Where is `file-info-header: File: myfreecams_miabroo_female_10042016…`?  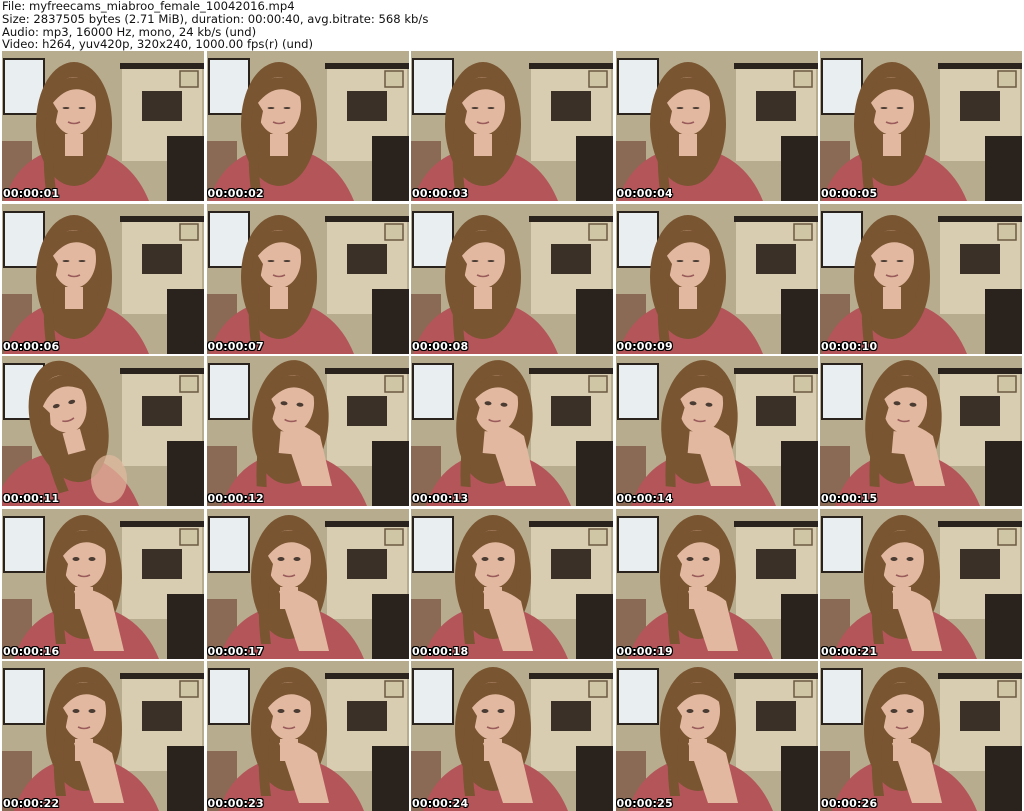
file-info-header: File: myfreecams_miabroo_female_10042016… is located at coordinates (512, 26).